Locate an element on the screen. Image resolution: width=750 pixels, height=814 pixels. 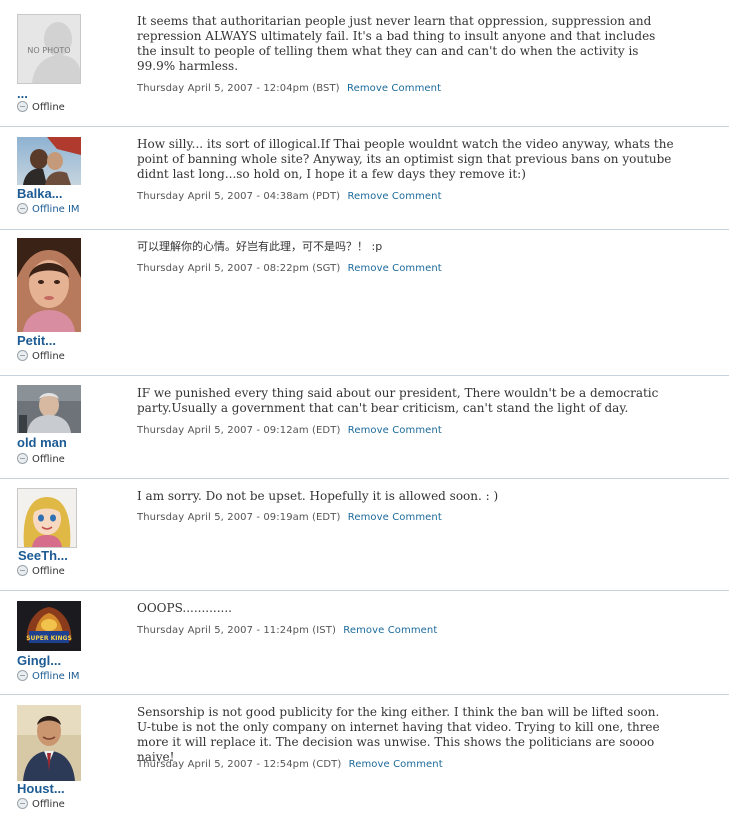
comment-date: Thursday April 5, 2007 - 09:12am (EDT) is located at coordinates (239, 430).